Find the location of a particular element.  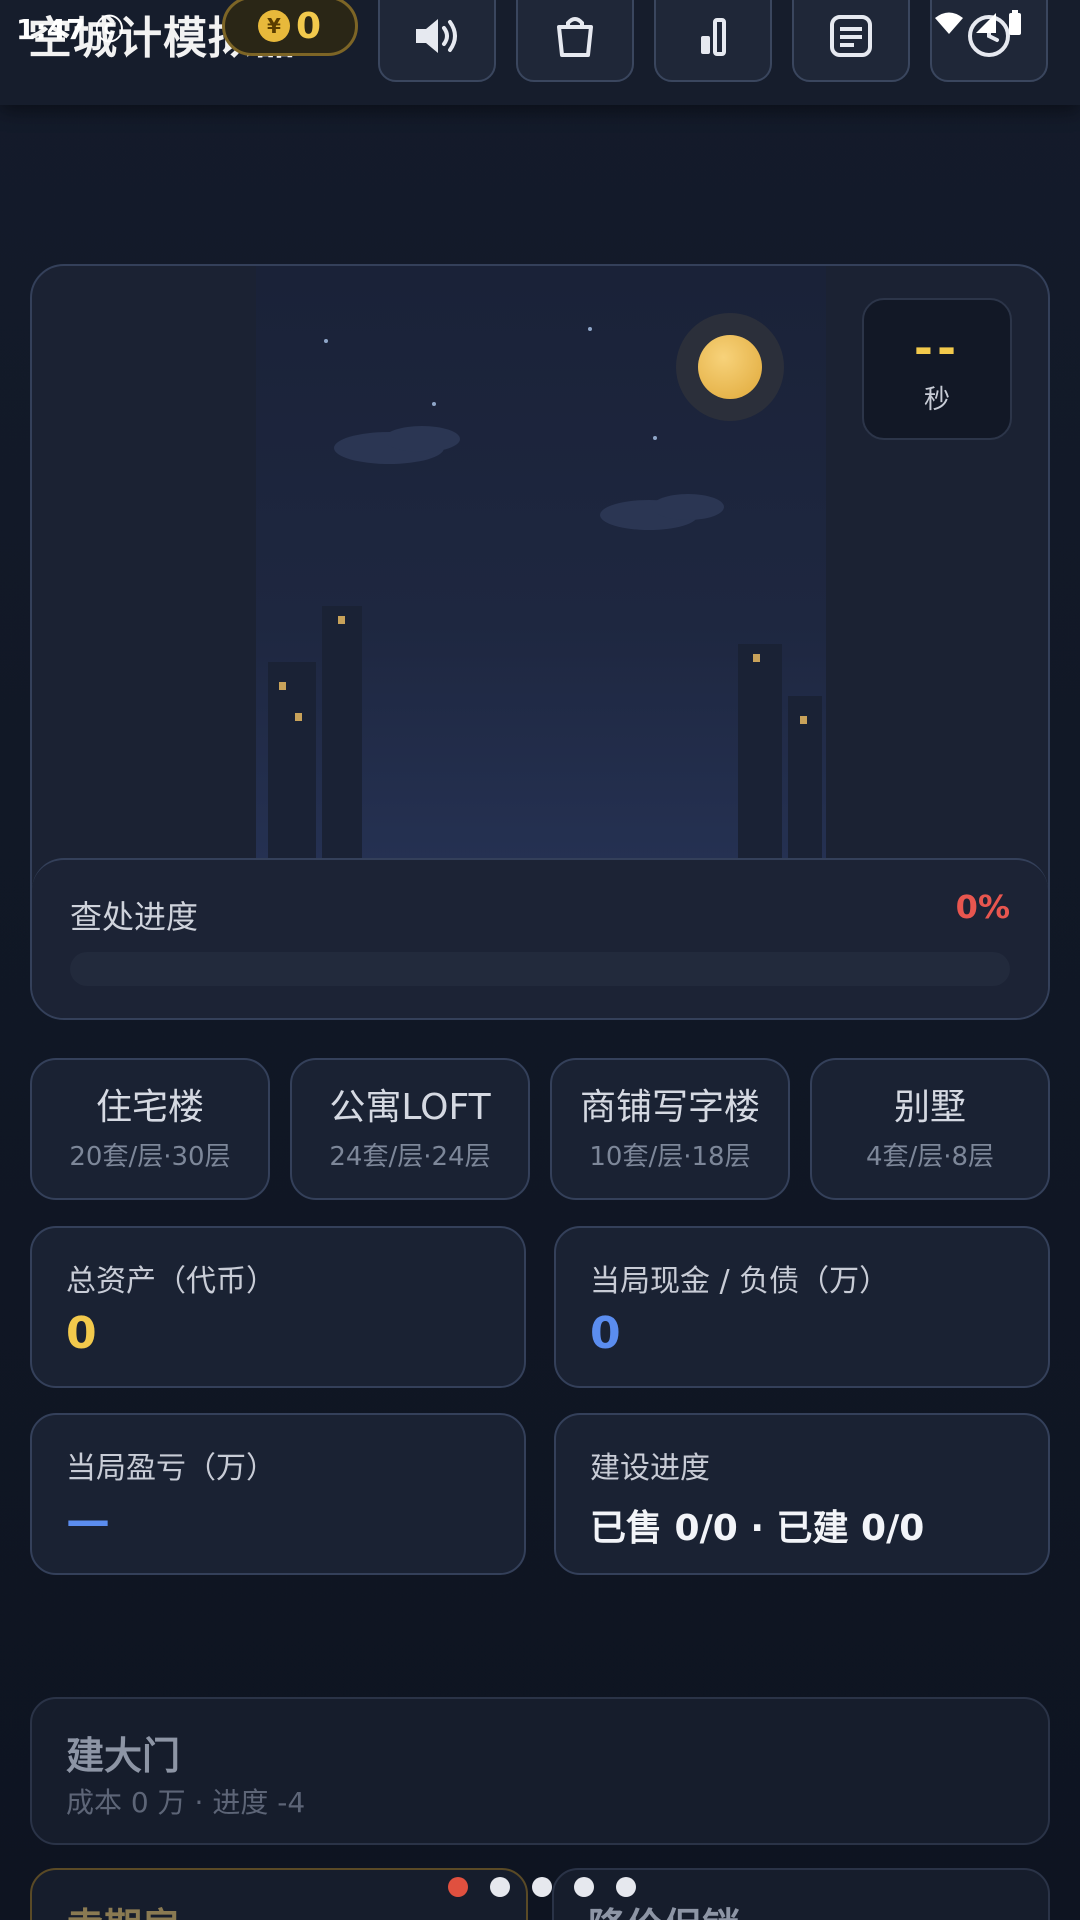

top-bar: 空城计模拟器 ¥ 0 1:47 ⓒ is located at coordinates (540, 52).